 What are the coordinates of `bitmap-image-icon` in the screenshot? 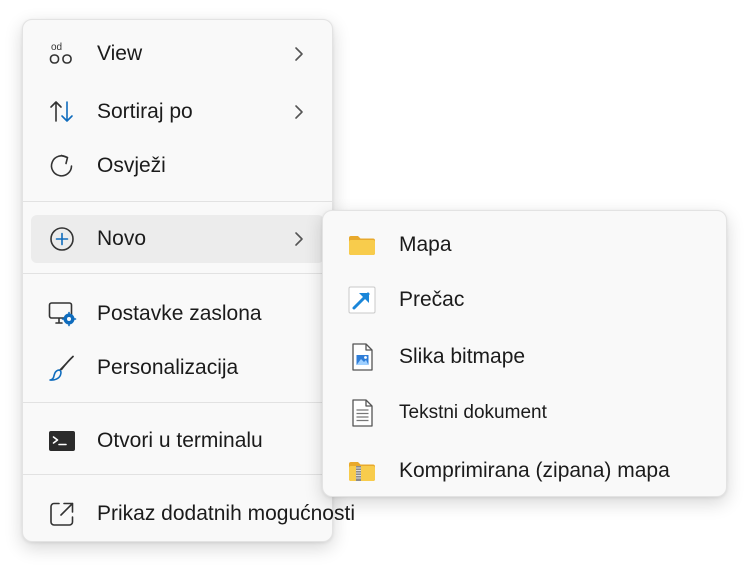 It's located at (362, 357).